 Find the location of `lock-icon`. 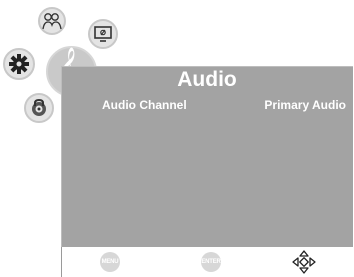

lock-icon is located at coordinates (39, 107).